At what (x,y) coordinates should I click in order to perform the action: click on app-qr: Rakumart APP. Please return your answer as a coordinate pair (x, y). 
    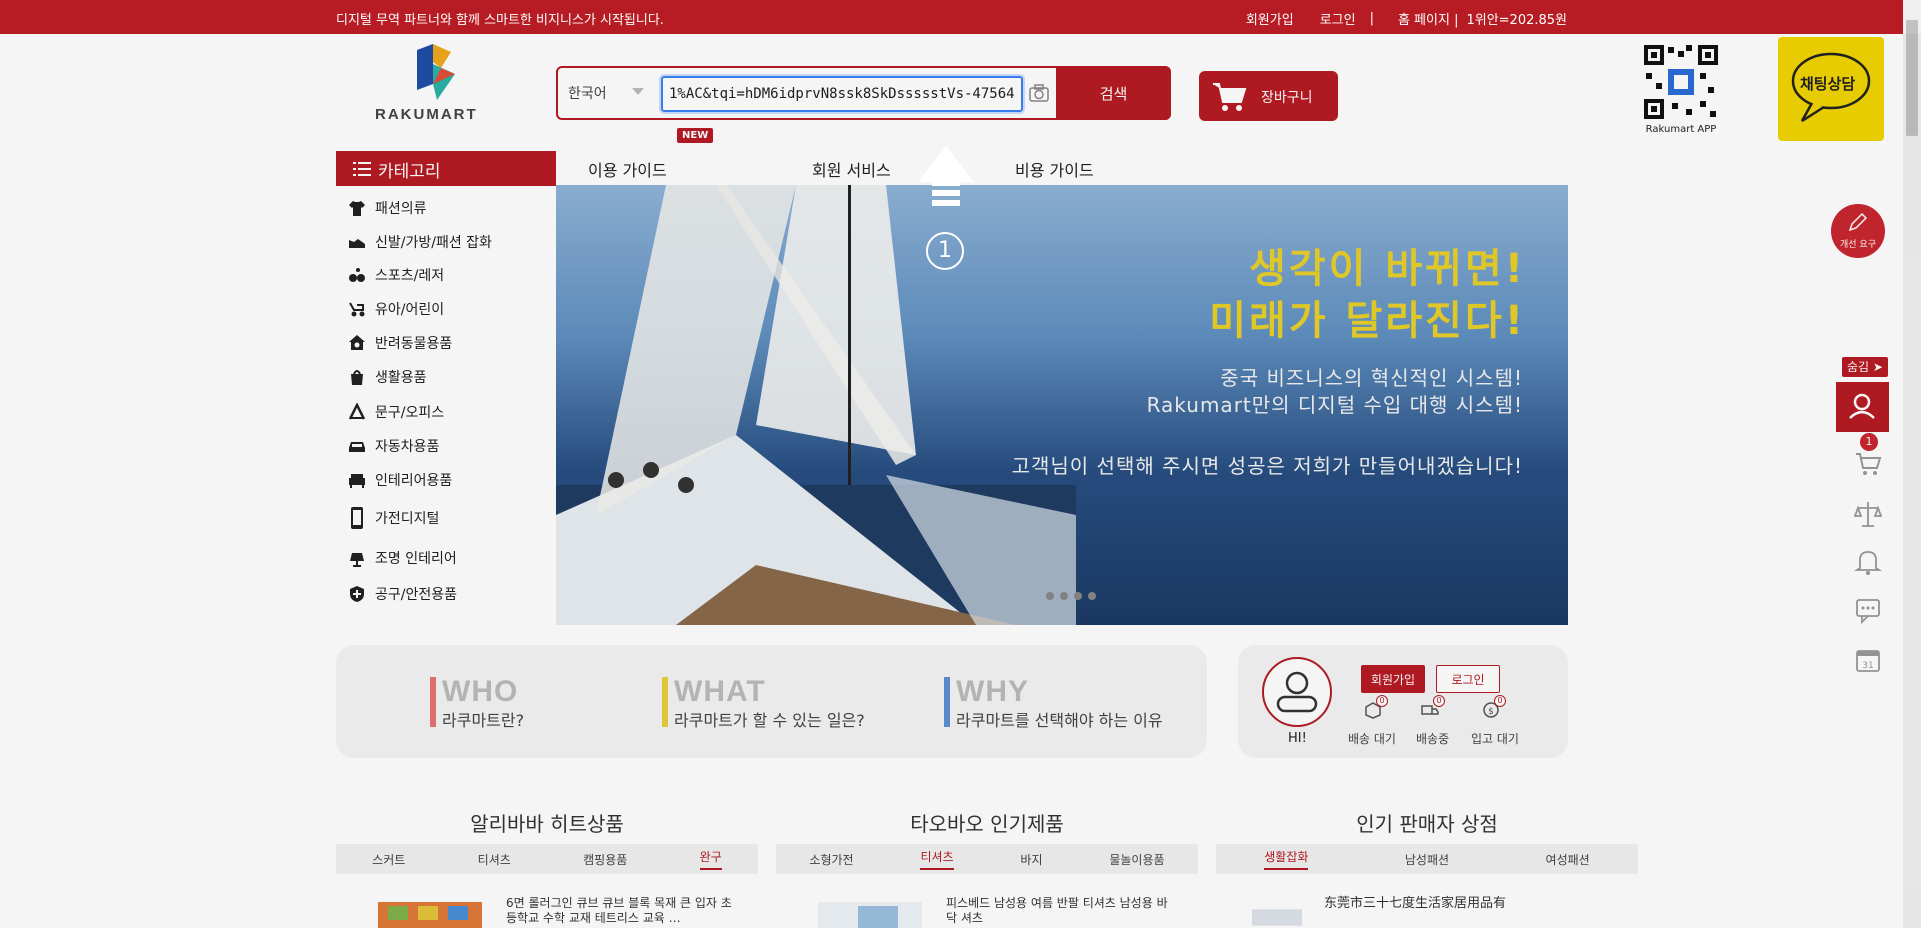
    Looking at the image, I should click on (1681, 88).